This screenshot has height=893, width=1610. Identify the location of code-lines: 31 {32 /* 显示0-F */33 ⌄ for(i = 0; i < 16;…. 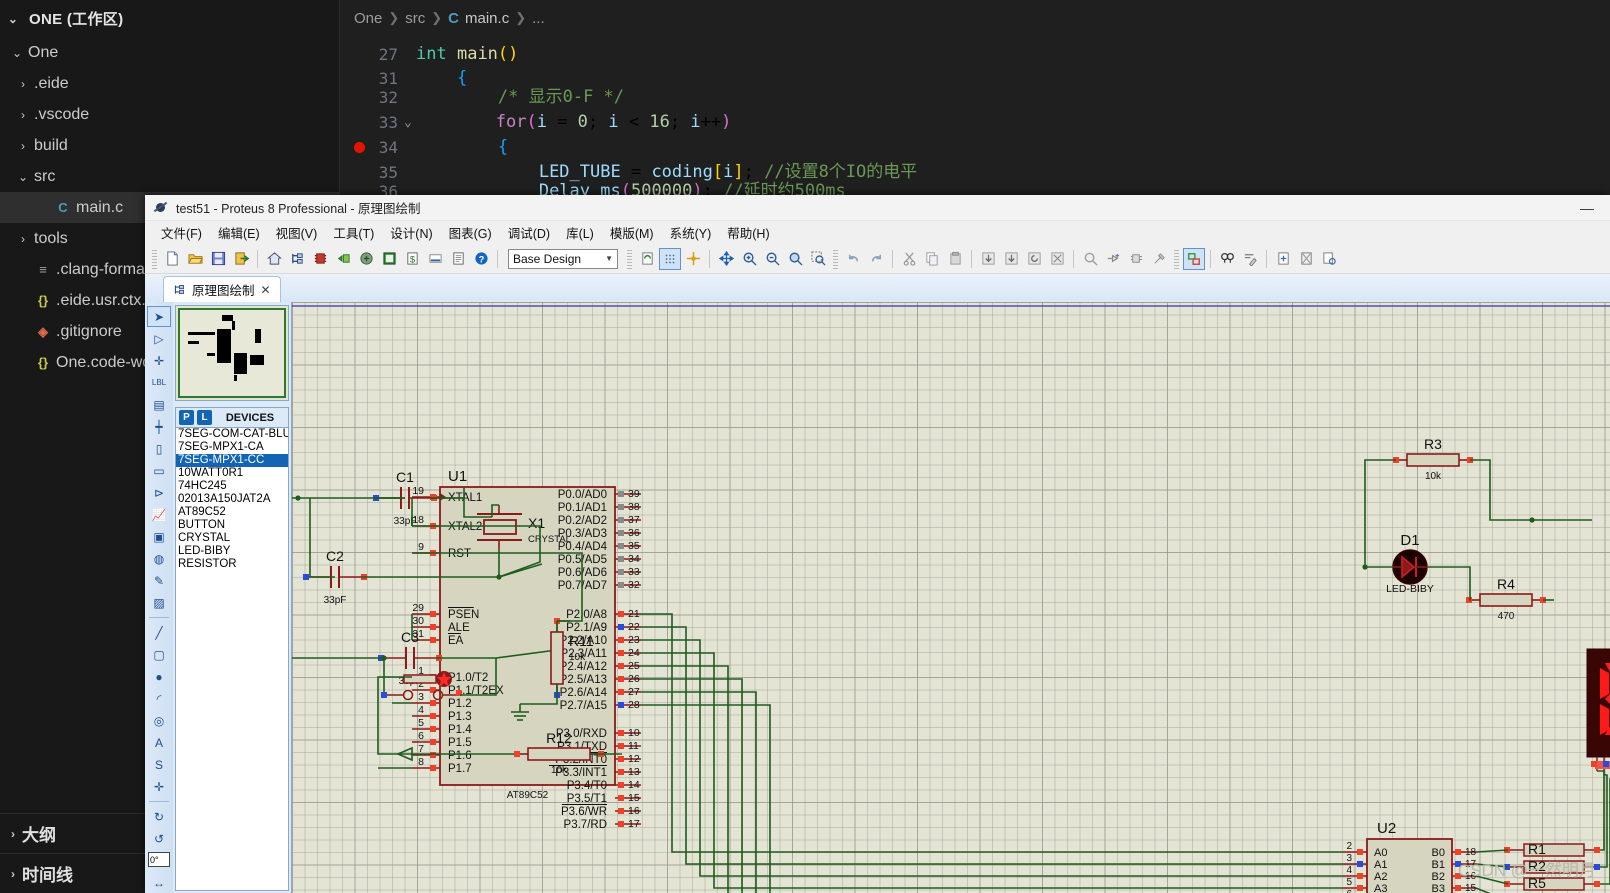
(975, 134).